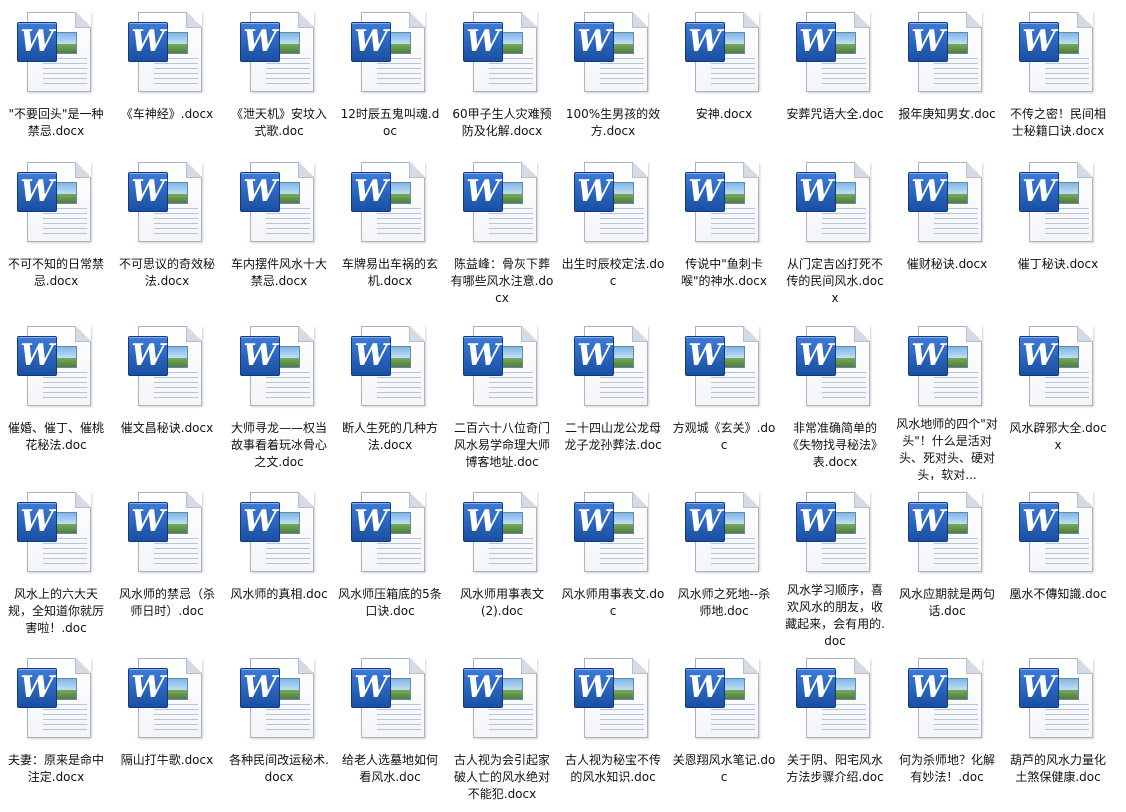  Describe the element at coordinates (1057, 768) in the screenshot. I see `file-name-label: 葫芦的风水力量化土煞保健康.doc` at that location.